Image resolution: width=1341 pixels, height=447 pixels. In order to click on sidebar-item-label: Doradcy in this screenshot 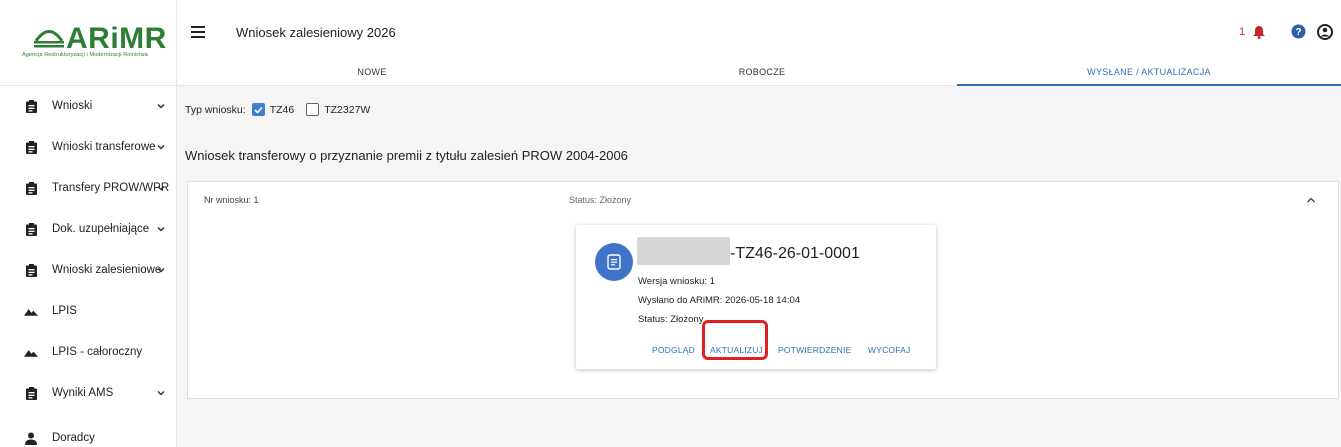, I will do `click(73, 438)`.